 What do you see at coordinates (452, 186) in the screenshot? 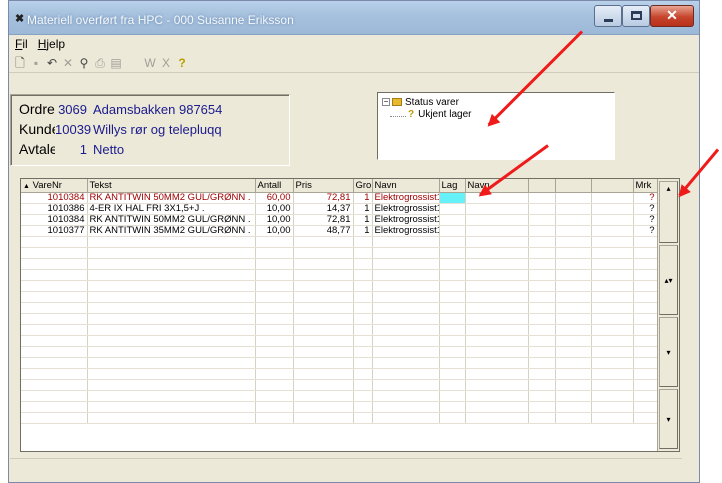
I see `col-lag: Lag` at bounding box center [452, 186].